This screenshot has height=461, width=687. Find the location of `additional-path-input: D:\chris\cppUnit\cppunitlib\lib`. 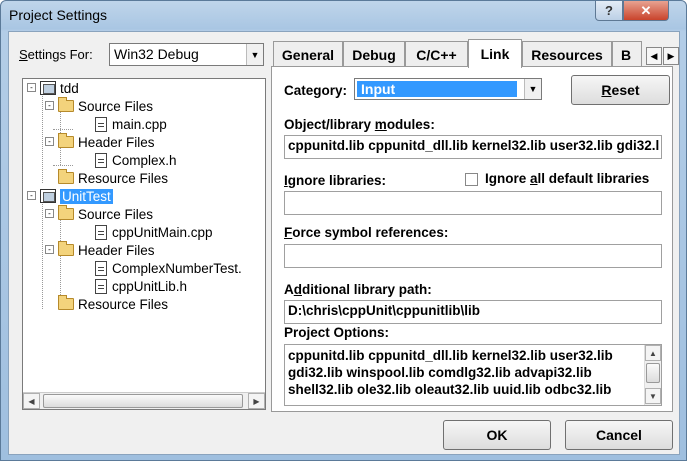

additional-path-input: D:\chris\cppUnit\cppunitlib\lib is located at coordinates (473, 312).